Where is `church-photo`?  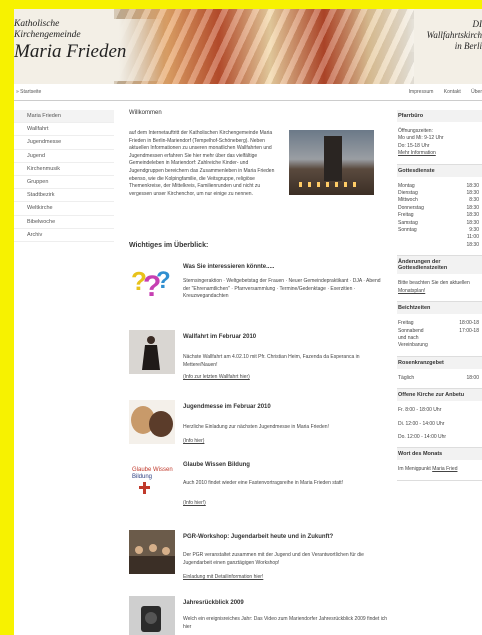
church-photo is located at coordinates (331, 162).